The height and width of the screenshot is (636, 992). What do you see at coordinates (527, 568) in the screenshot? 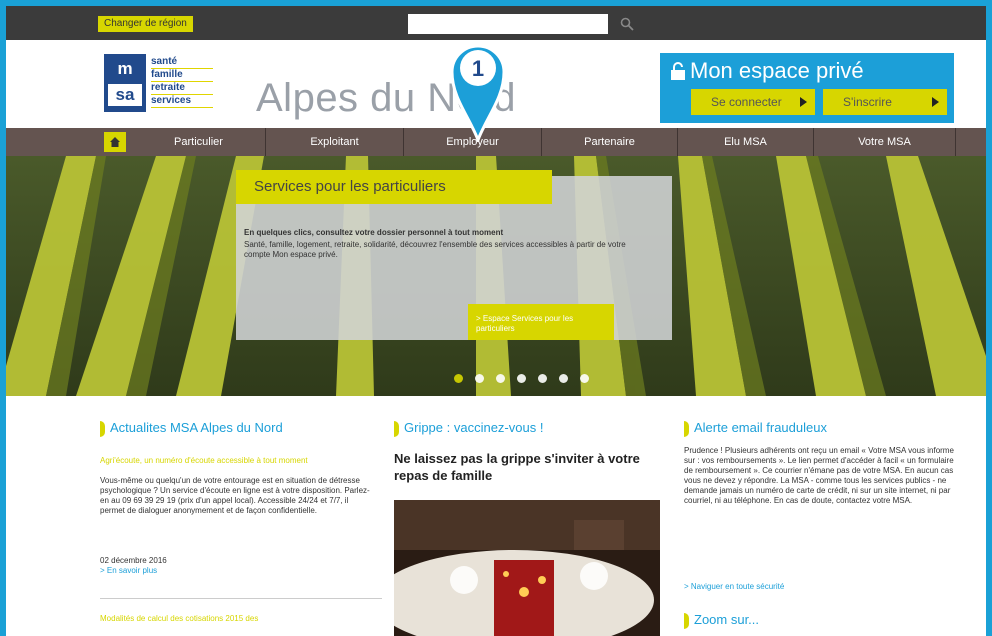
I see `dinner-table-photo` at bounding box center [527, 568].